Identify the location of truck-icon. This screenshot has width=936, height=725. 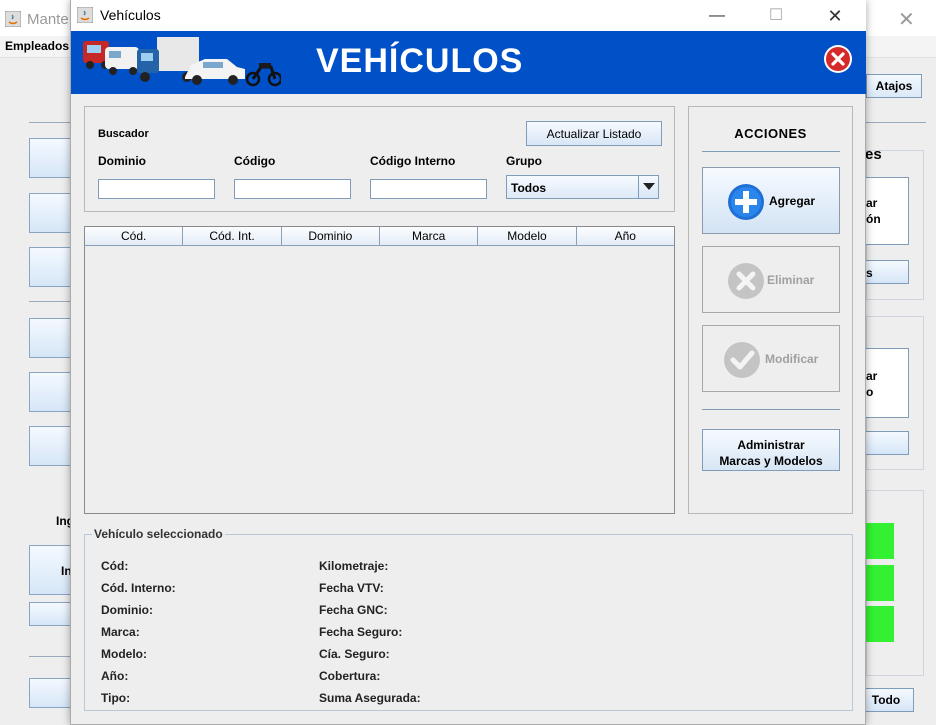
(182, 62).